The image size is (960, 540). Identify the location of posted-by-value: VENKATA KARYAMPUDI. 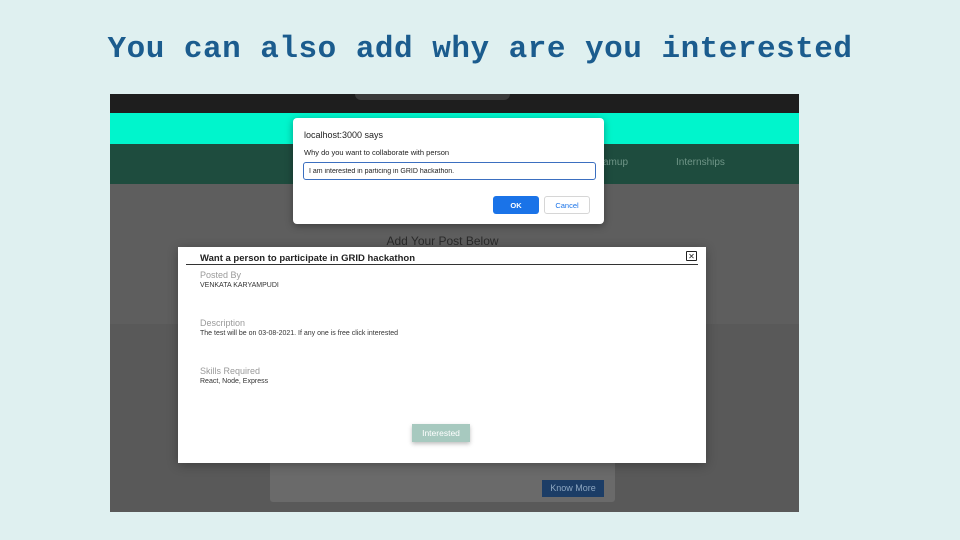
(239, 285).